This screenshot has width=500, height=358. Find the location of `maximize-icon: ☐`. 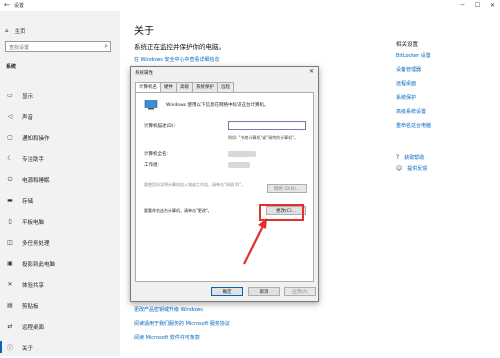

maximize-icon: ☐ is located at coordinates (477, 5).